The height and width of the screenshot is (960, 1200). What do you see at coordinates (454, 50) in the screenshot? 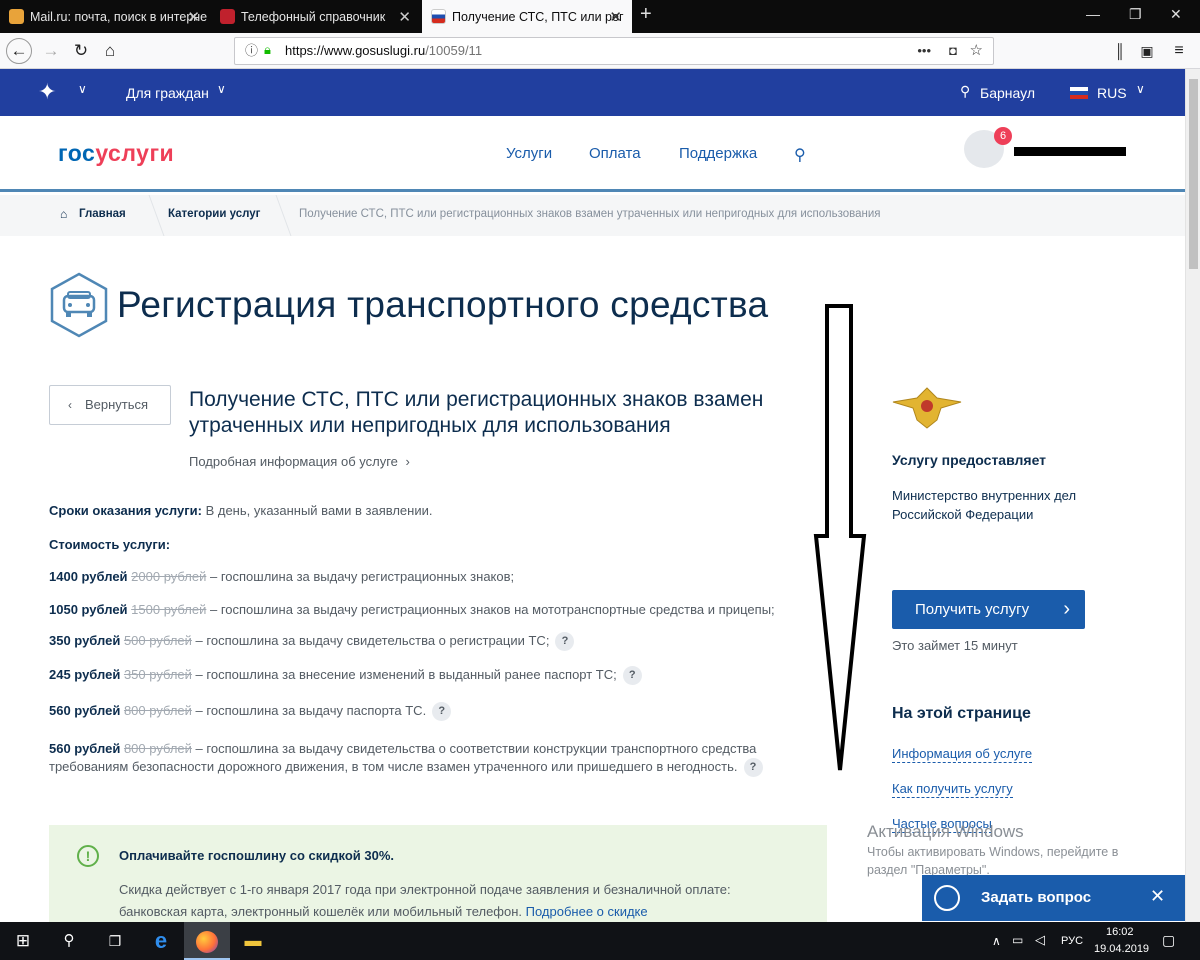
I see `url-path: /10059/11` at bounding box center [454, 50].